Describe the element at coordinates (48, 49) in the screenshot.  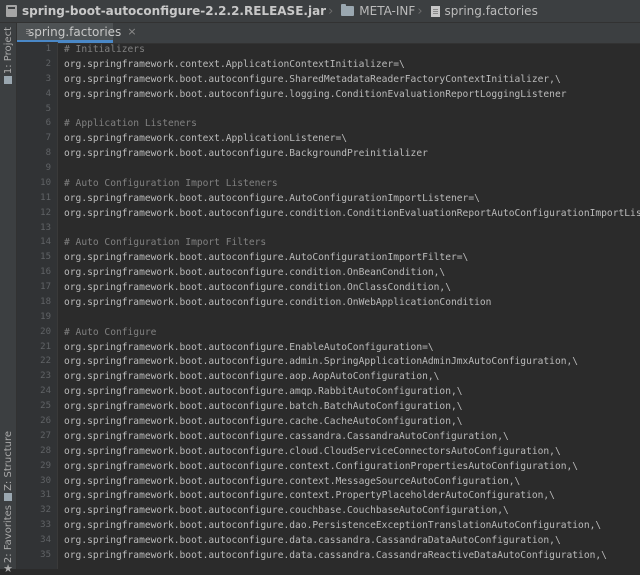
I see `line-number: 1` at that location.